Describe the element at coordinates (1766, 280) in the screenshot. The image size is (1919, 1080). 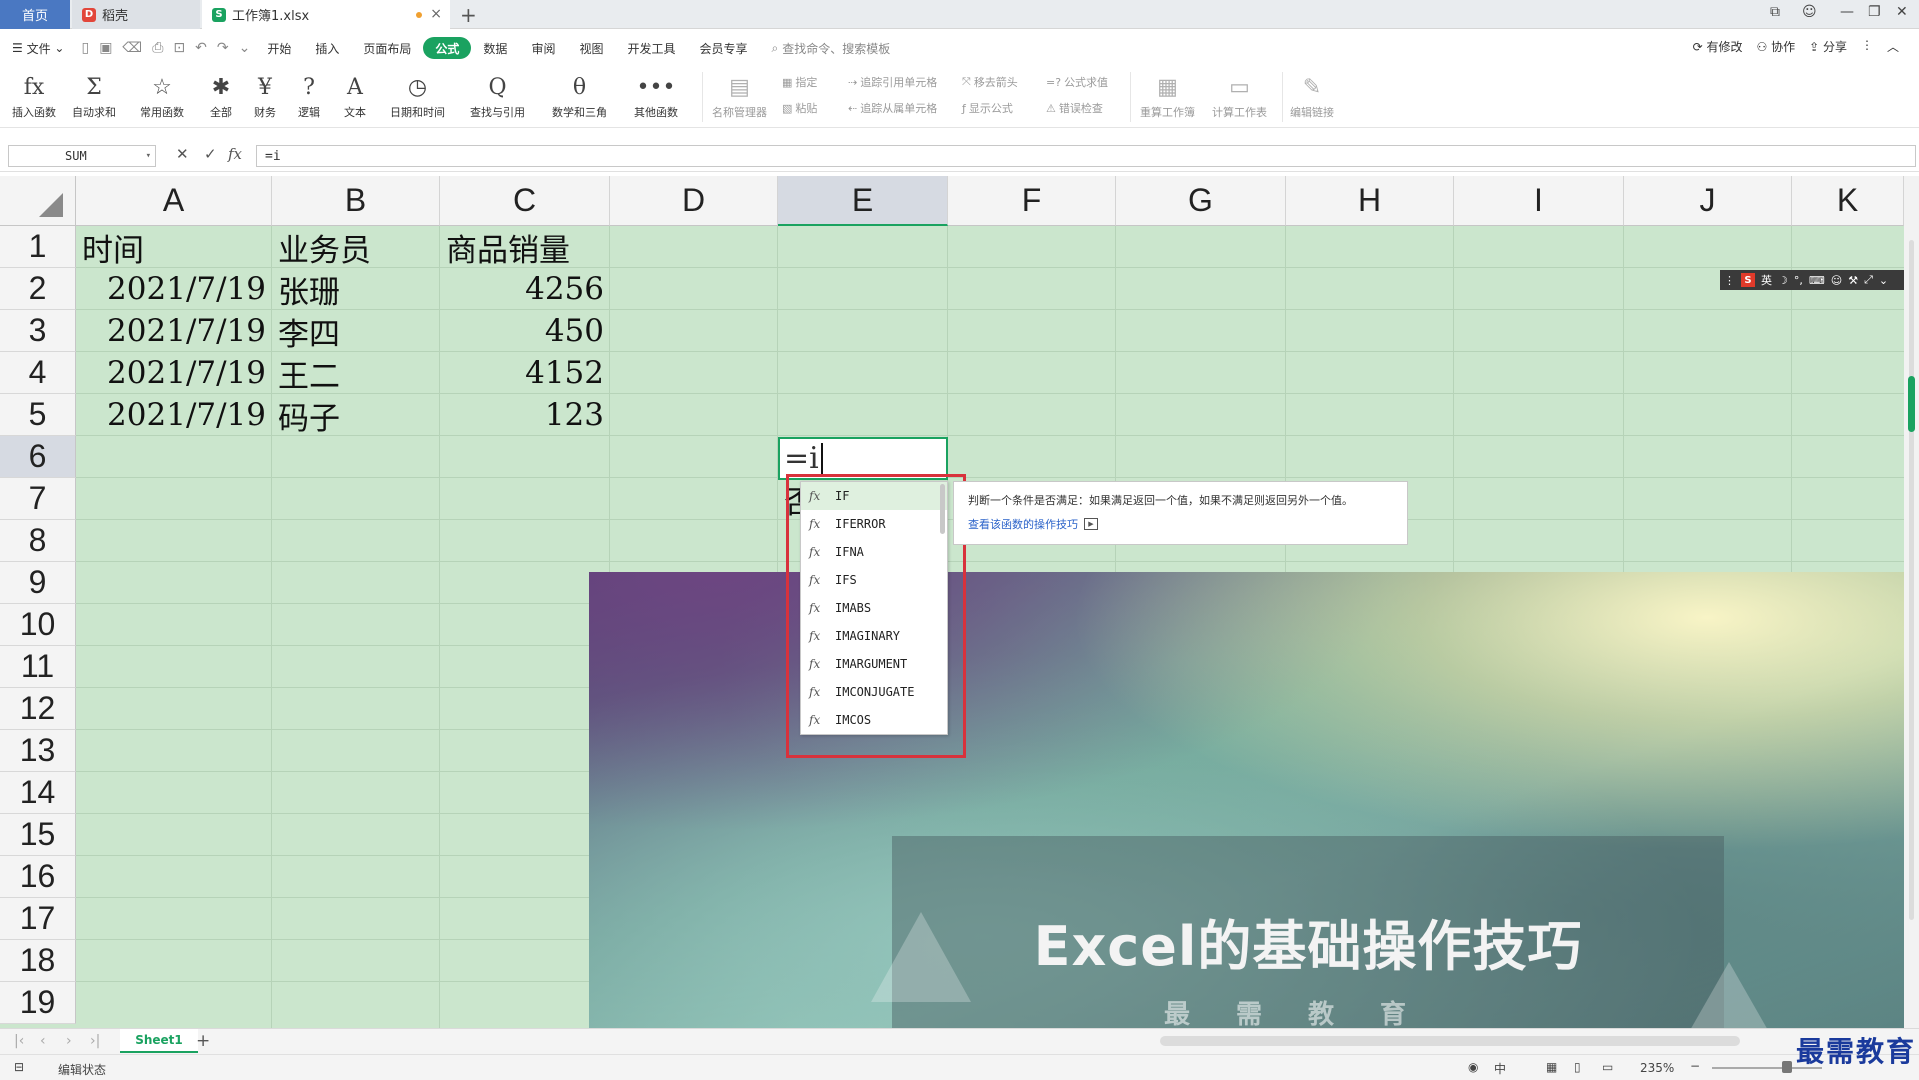
I see `ime-lang: 英` at that location.